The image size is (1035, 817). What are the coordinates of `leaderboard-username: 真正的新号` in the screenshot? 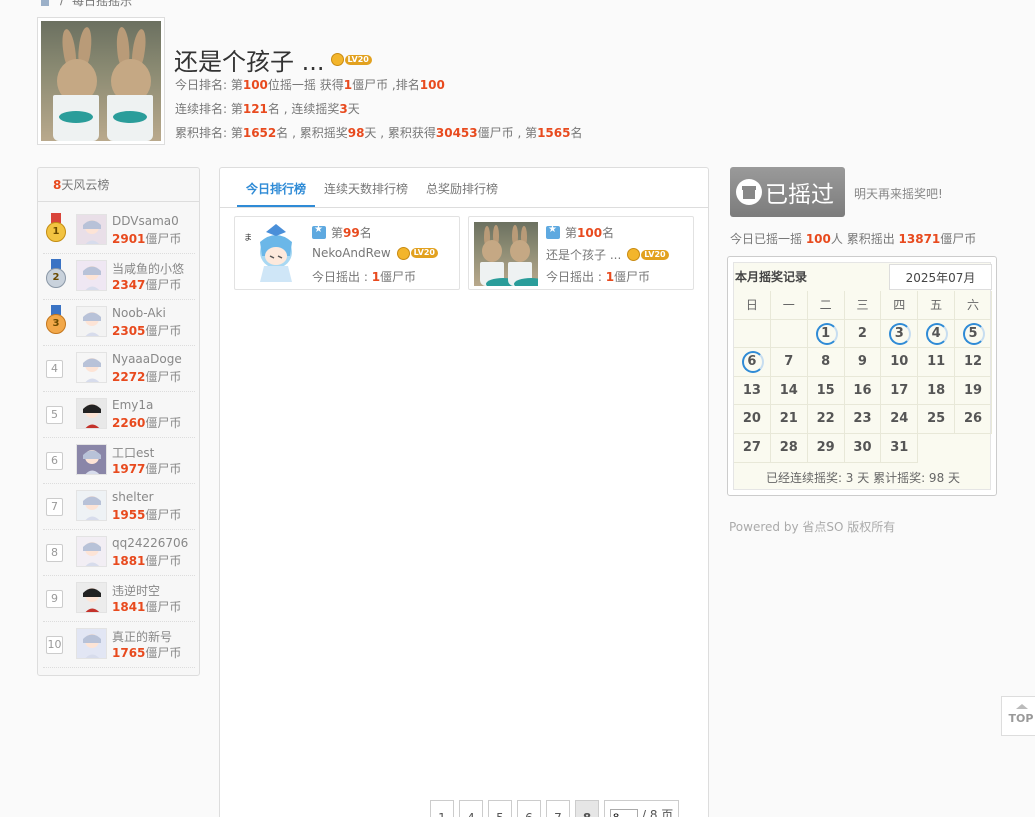 It's located at (142, 636).